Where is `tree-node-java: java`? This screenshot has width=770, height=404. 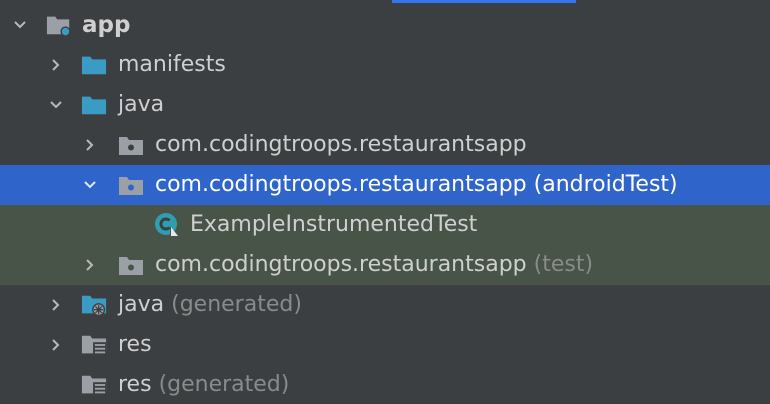
tree-node-java: java is located at coordinates (385, 105).